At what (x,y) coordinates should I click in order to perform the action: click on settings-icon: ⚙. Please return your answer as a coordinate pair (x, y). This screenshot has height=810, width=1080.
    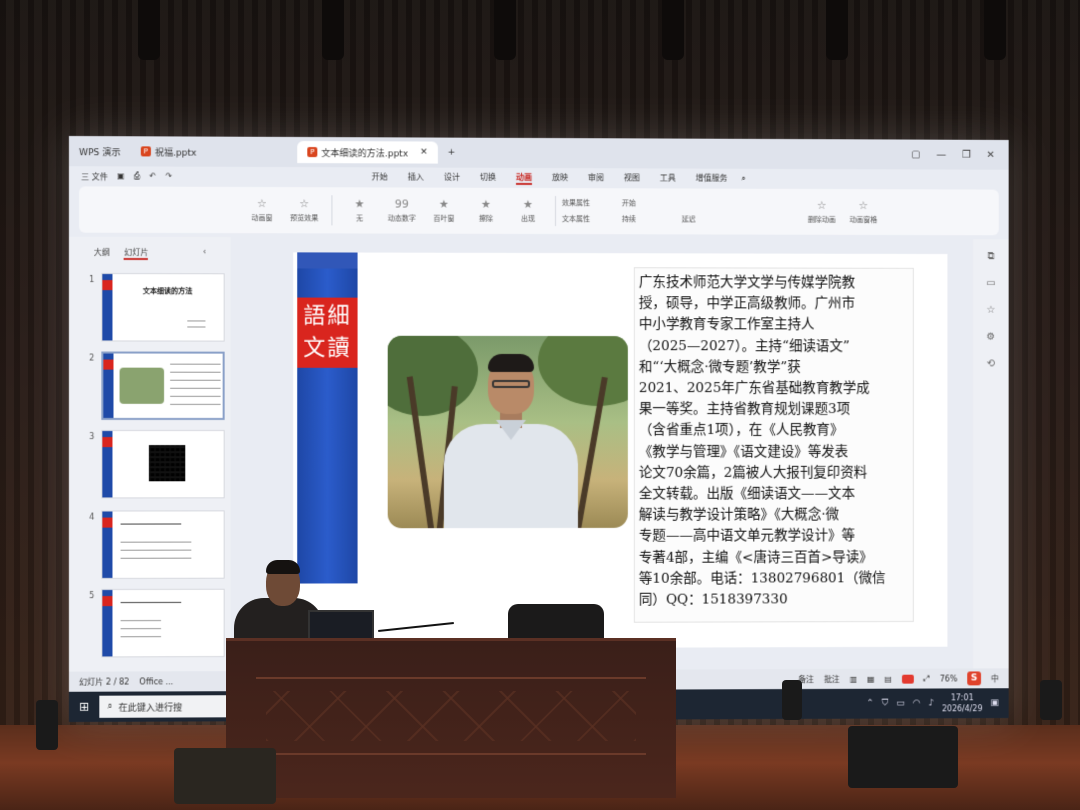
    Looking at the image, I should click on (990, 337).